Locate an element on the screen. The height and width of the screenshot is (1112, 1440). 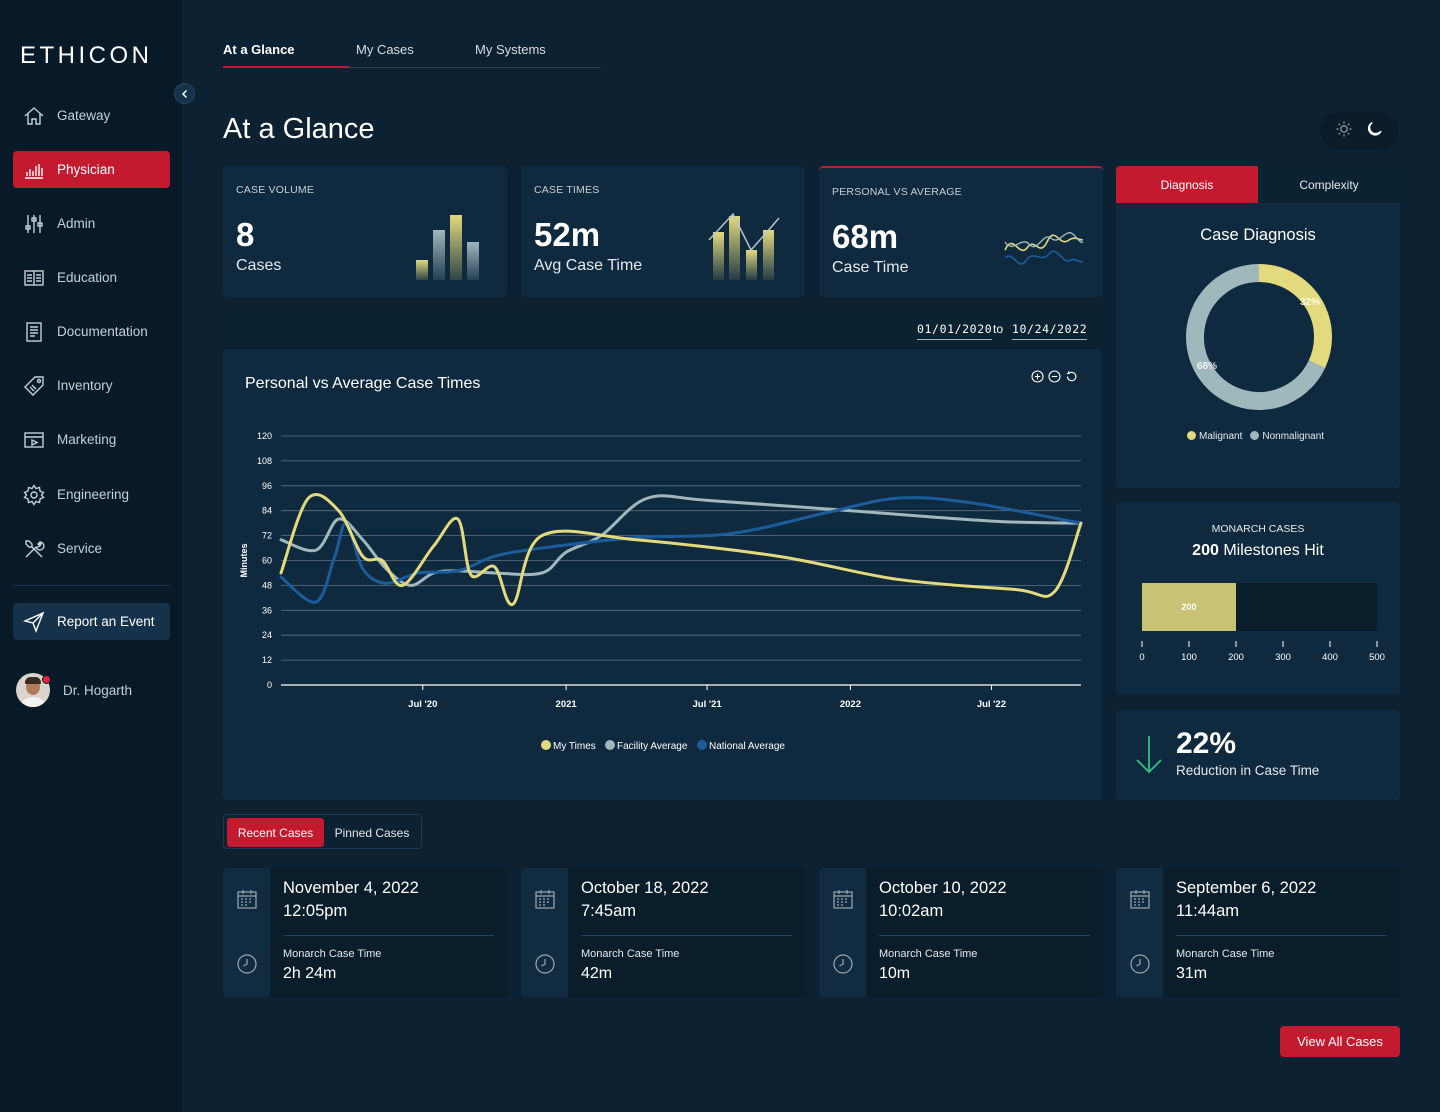
reduction-value: 22% is located at coordinates (1206, 743).